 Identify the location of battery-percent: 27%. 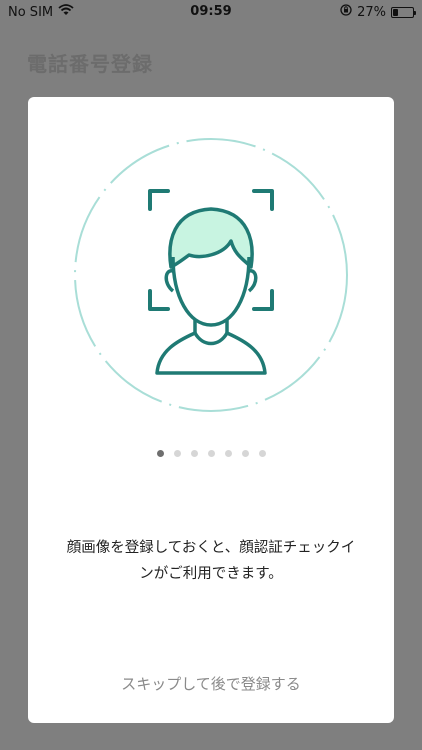
(371, 12).